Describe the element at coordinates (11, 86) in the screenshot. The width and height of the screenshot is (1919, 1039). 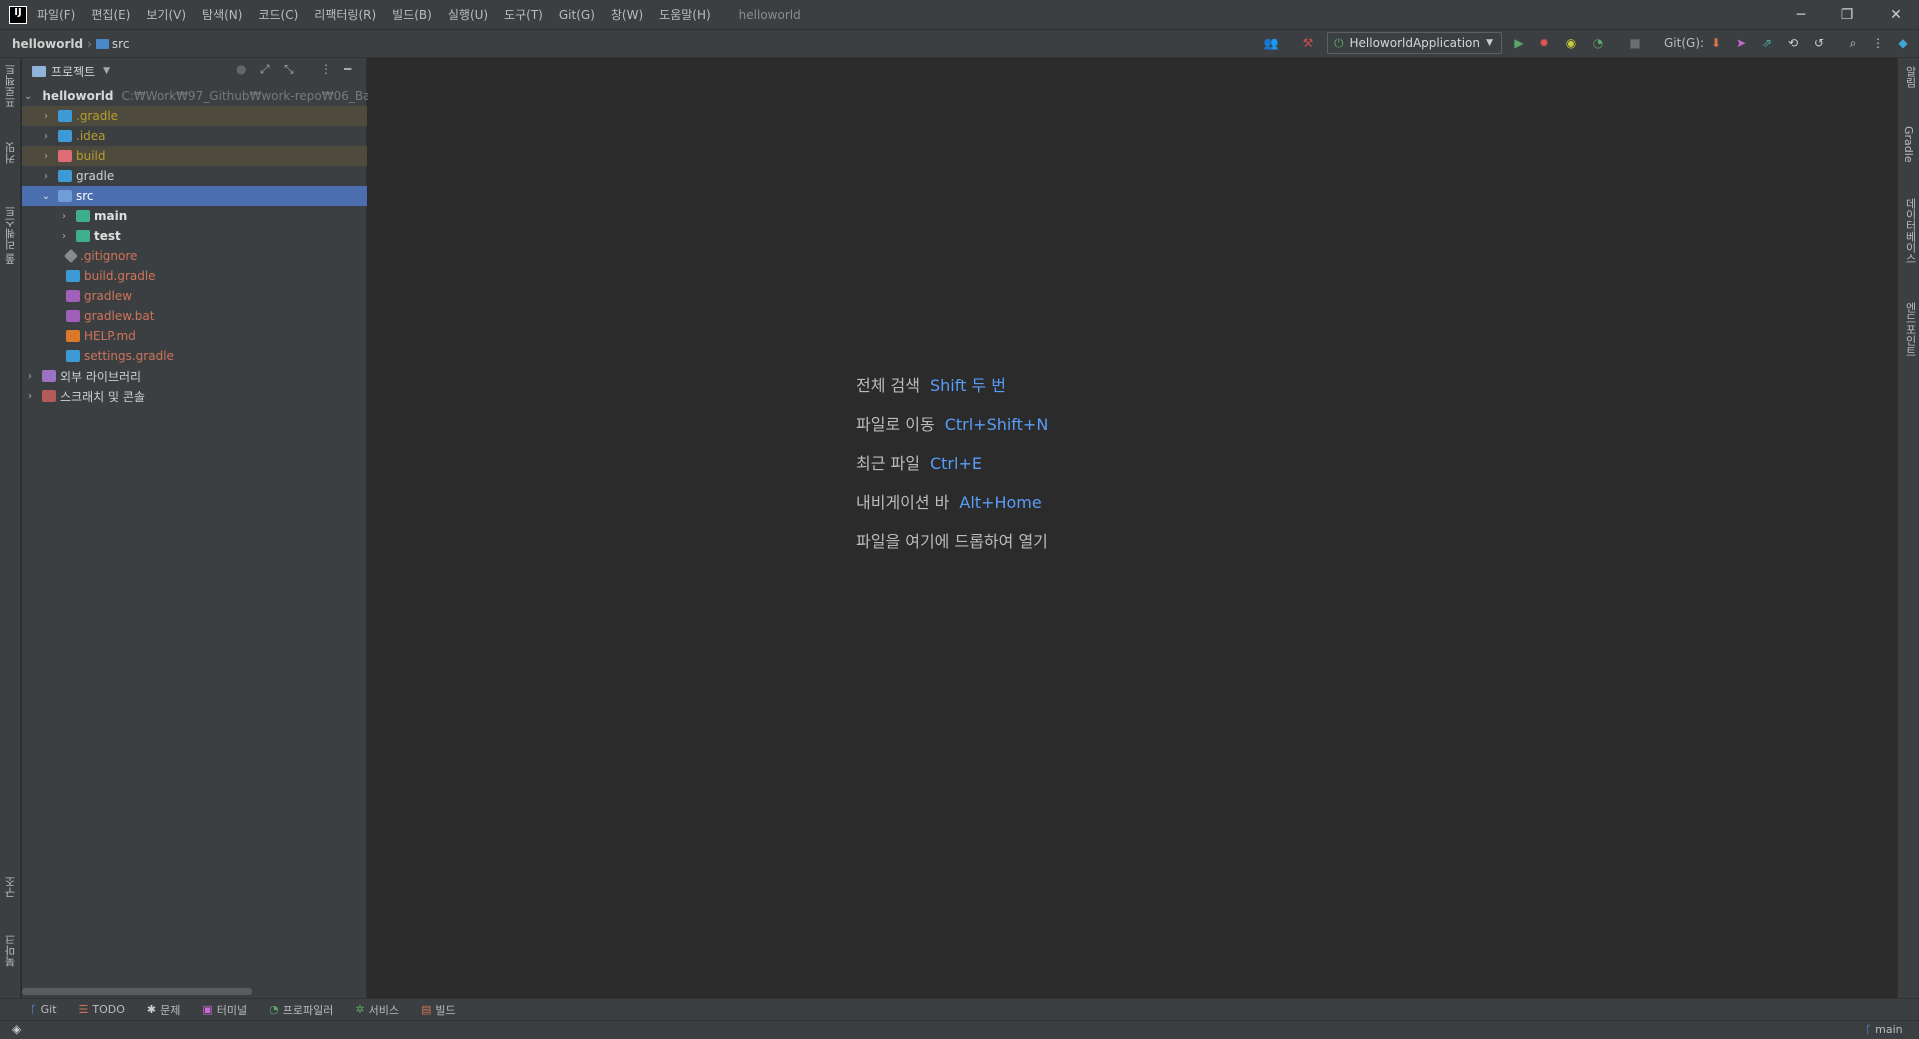
I see `tab-project: 프로젝트` at that location.